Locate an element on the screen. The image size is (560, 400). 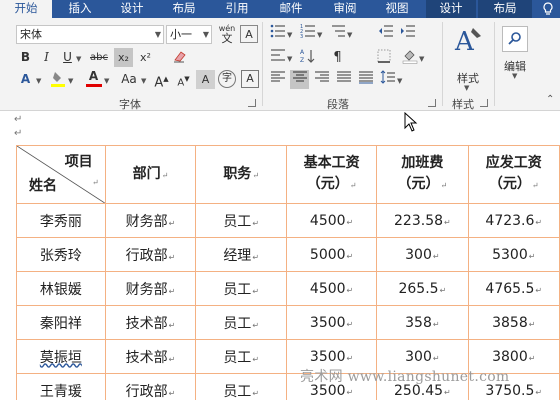
underline-button: U is located at coordinates (67, 57).